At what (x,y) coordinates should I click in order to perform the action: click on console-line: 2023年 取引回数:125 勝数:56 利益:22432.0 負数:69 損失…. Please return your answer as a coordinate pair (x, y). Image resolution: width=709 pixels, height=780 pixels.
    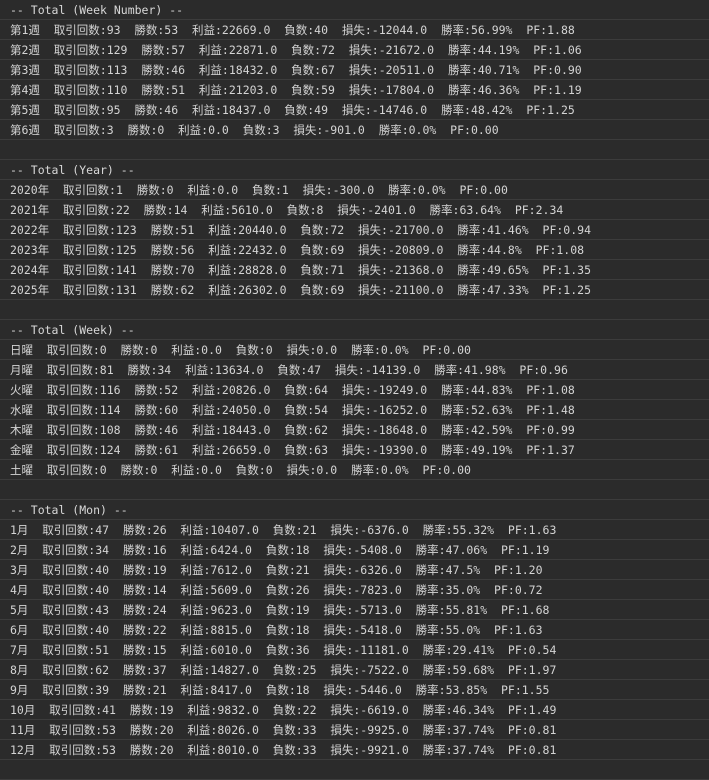
    Looking at the image, I should click on (354, 250).